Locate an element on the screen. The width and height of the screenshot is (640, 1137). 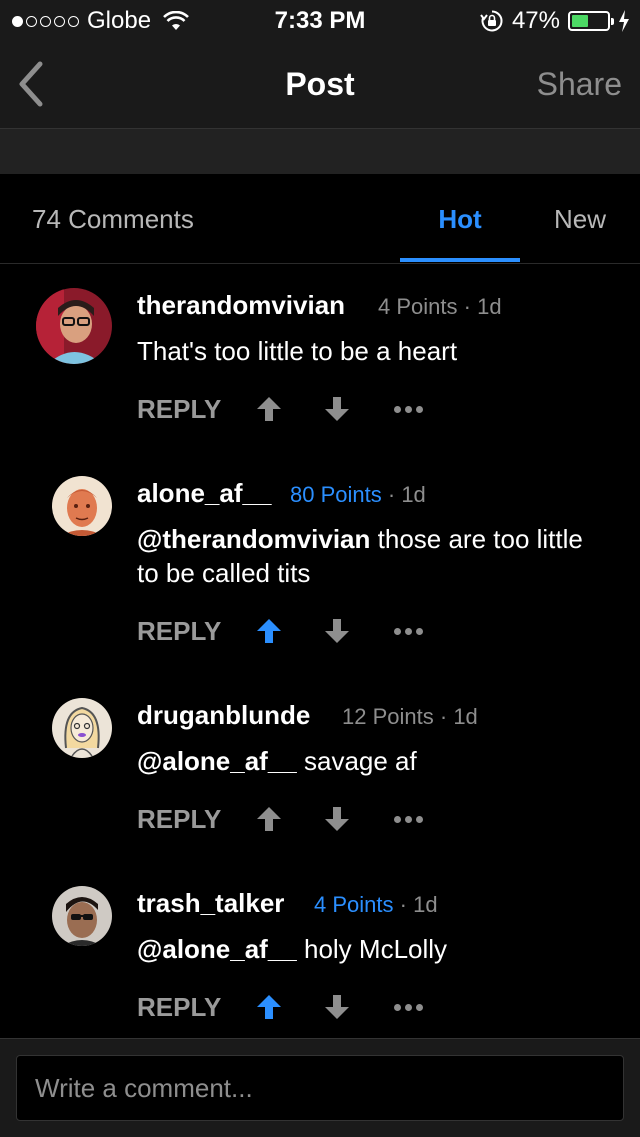
navigation-bar: Post Share is located at coordinates (320, 84).